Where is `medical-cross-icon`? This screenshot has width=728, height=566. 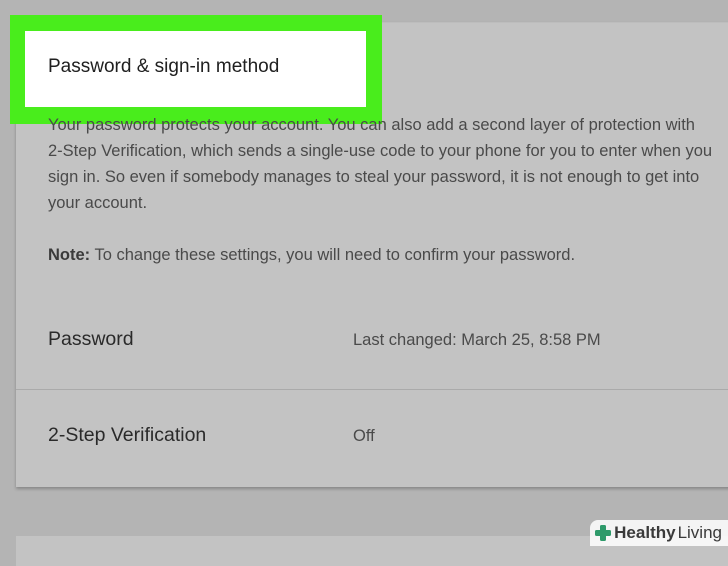 medical-cross-icon is located at coordinates (603, 533).